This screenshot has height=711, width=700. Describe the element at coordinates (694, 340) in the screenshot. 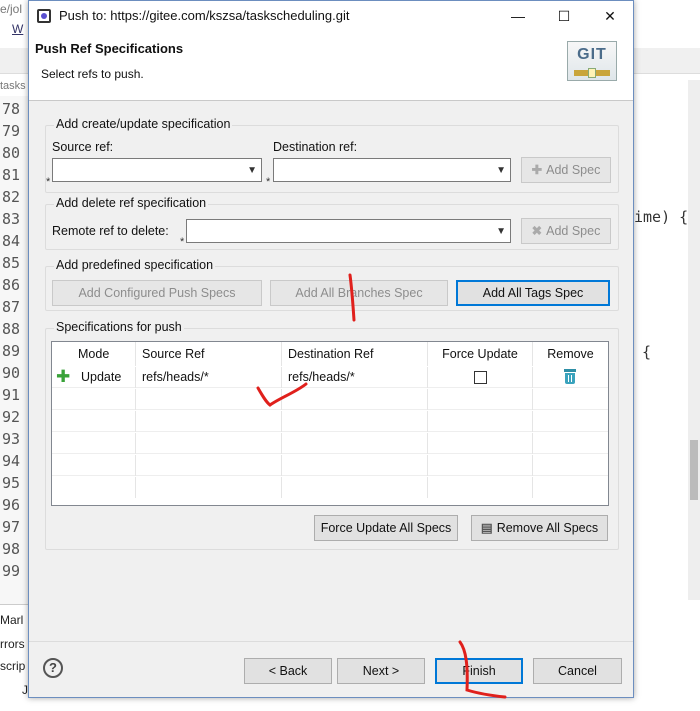

I see `editor-scrollbar` at that location.